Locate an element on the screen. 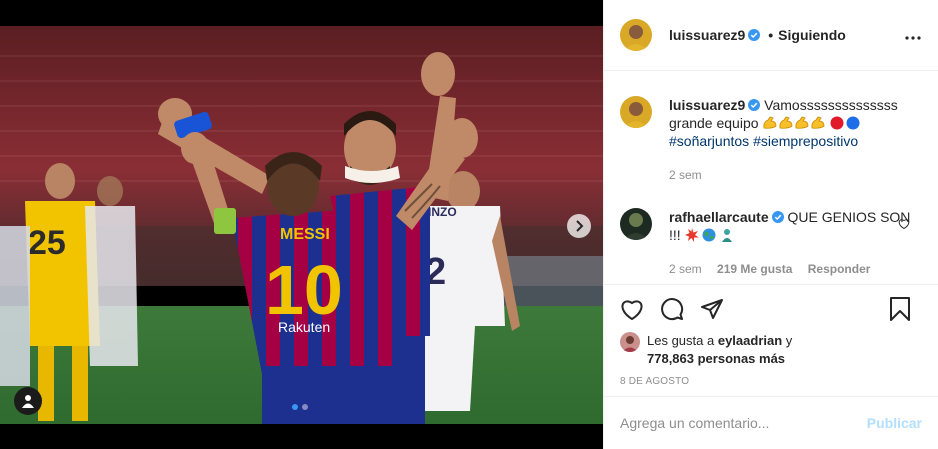 The height and width of the screenshot is (449, 938). ellipsis-icon is located at coordinates (913, 38).